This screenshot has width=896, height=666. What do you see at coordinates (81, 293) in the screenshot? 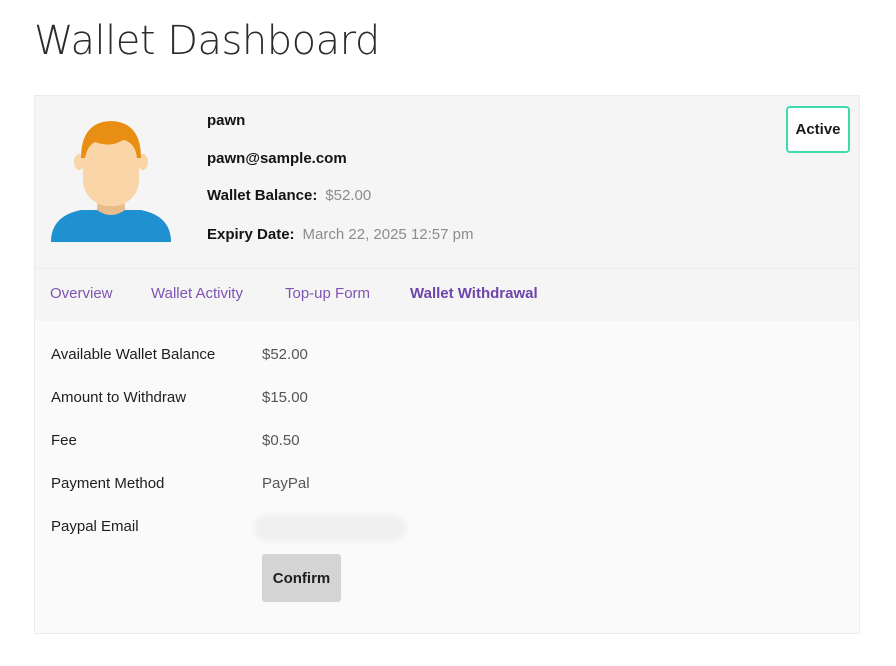
I see `tab-overview: Overview` at bounding box center [81, 293].